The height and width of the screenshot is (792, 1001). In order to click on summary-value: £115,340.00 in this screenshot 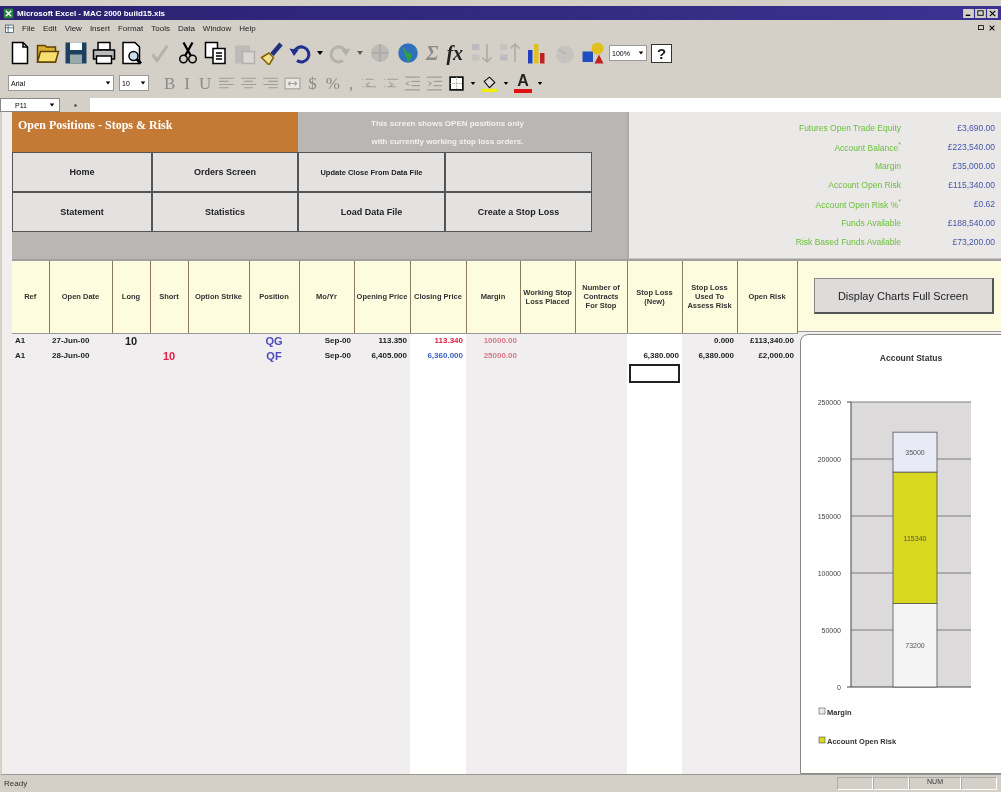, I will do `click(971, 185)`.